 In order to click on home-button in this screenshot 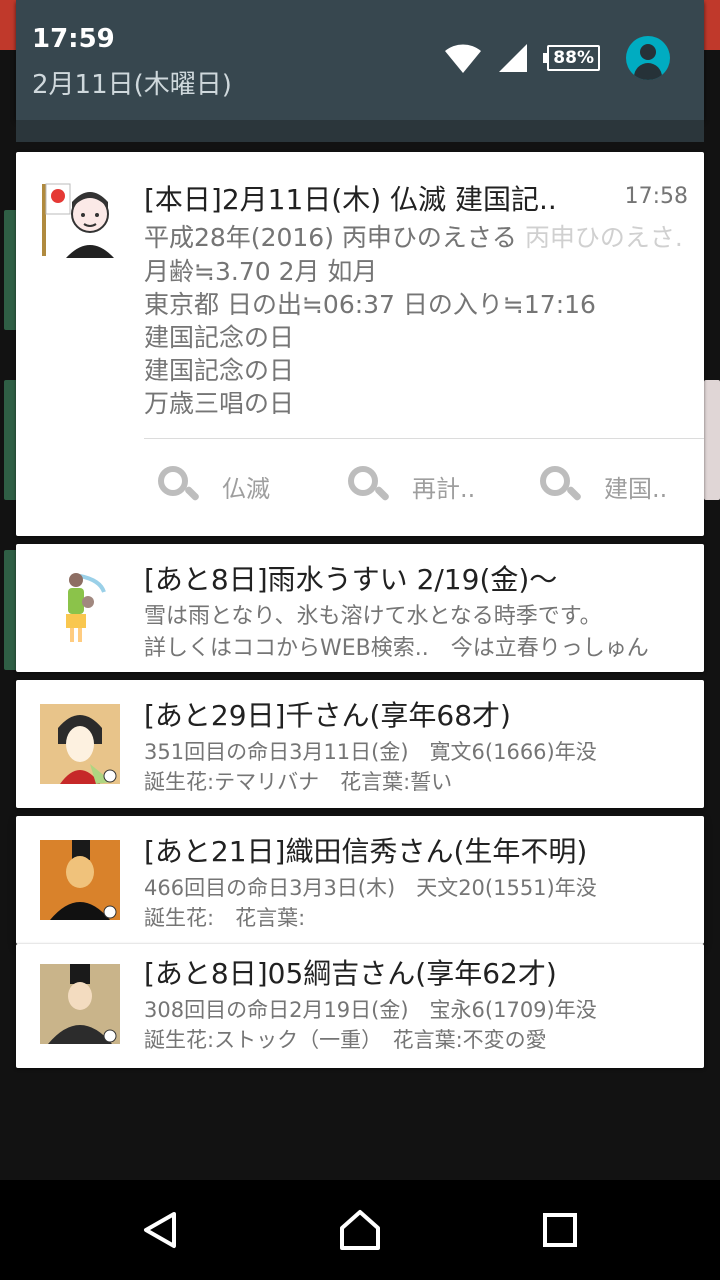, I will do `click(360, 1230)`.